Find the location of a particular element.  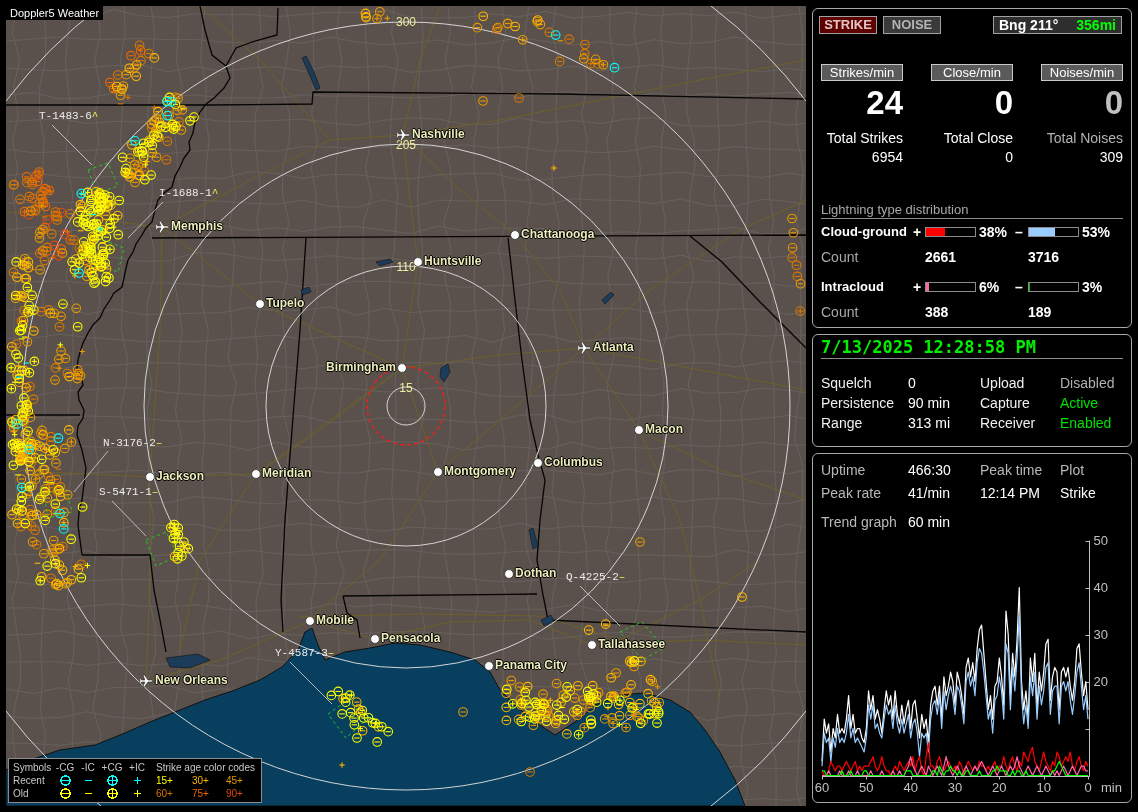

percent-value: 6% is located at coordinates (989, 287).